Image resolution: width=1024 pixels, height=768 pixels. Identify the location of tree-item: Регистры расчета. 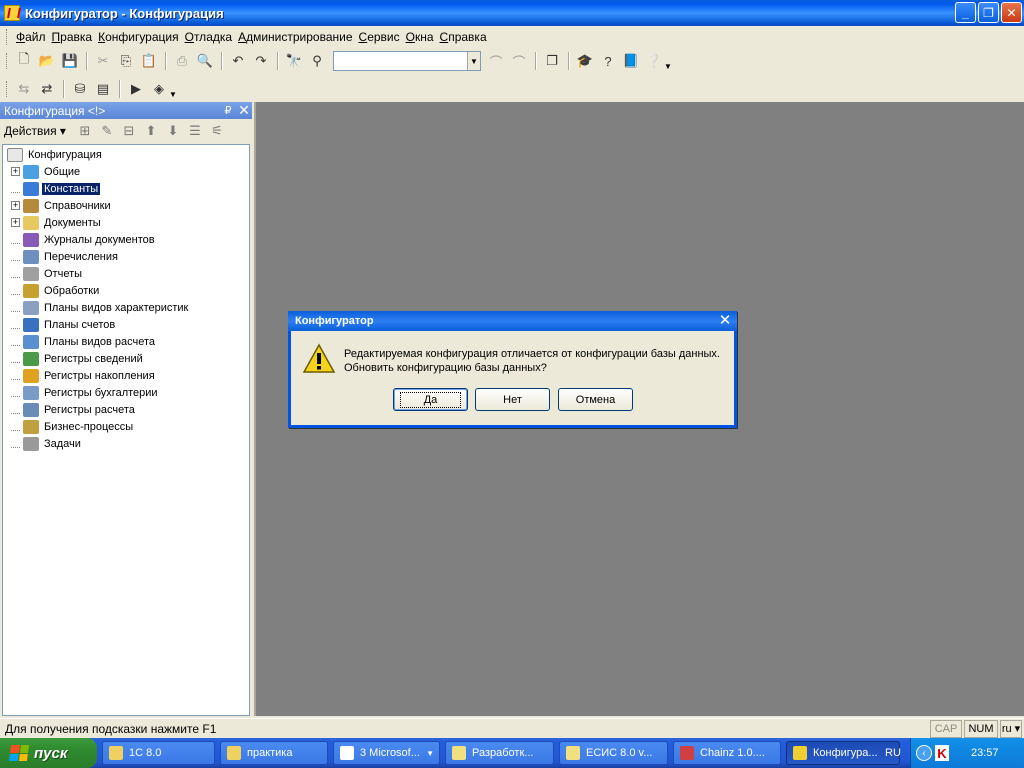
(126, 409).